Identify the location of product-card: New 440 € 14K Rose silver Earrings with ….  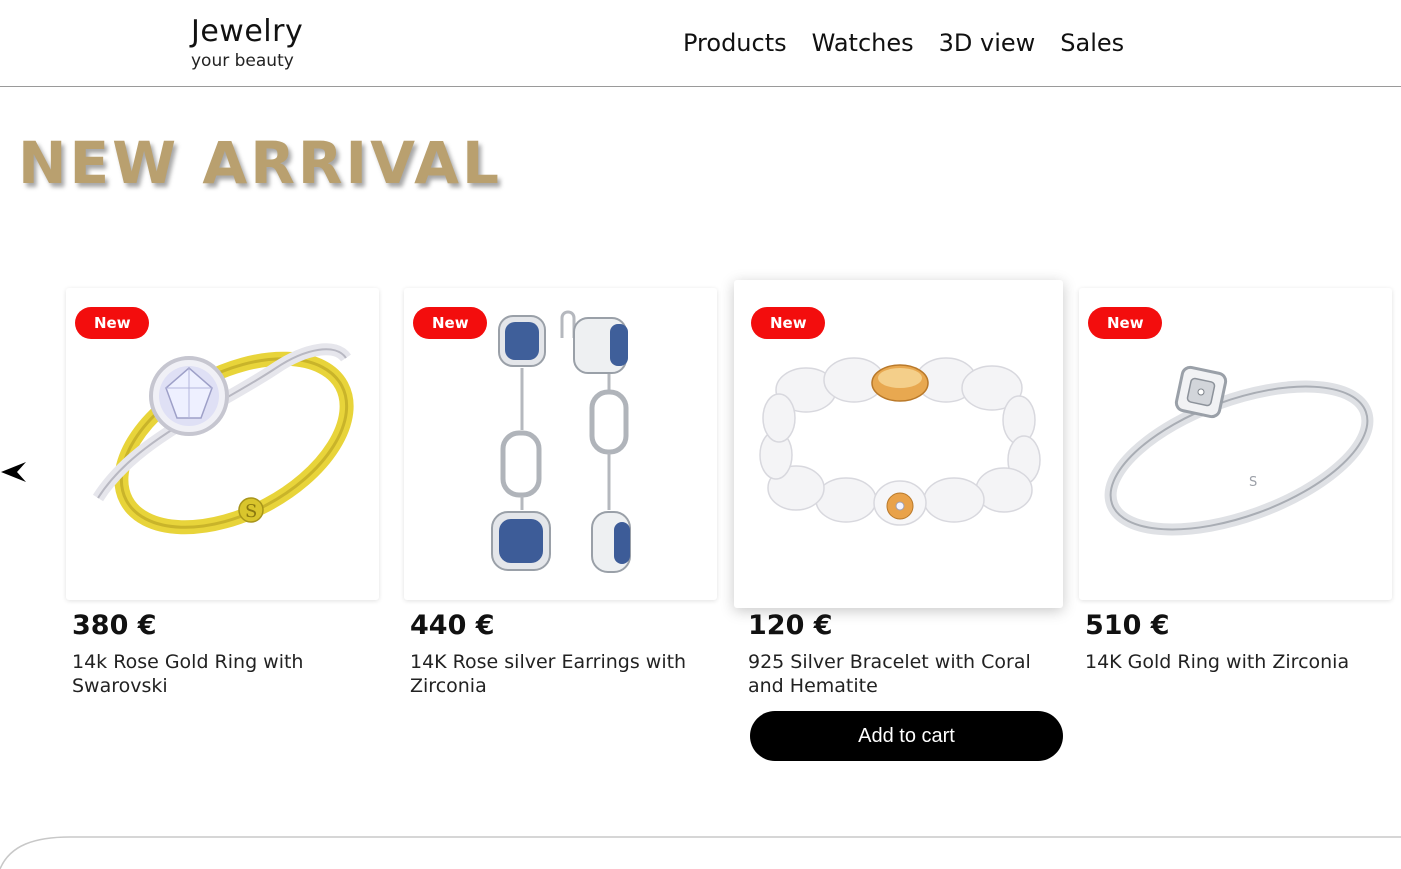
(560, 492).